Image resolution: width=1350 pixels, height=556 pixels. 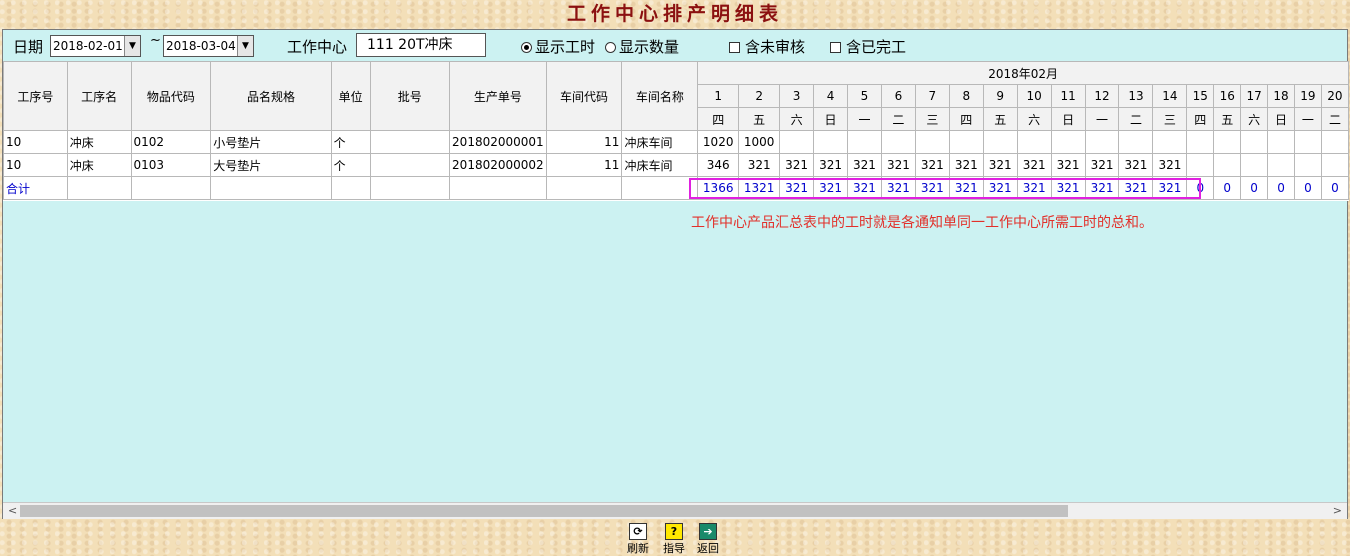 I want to click on table-cell: 11, so click(x=584, y=142).